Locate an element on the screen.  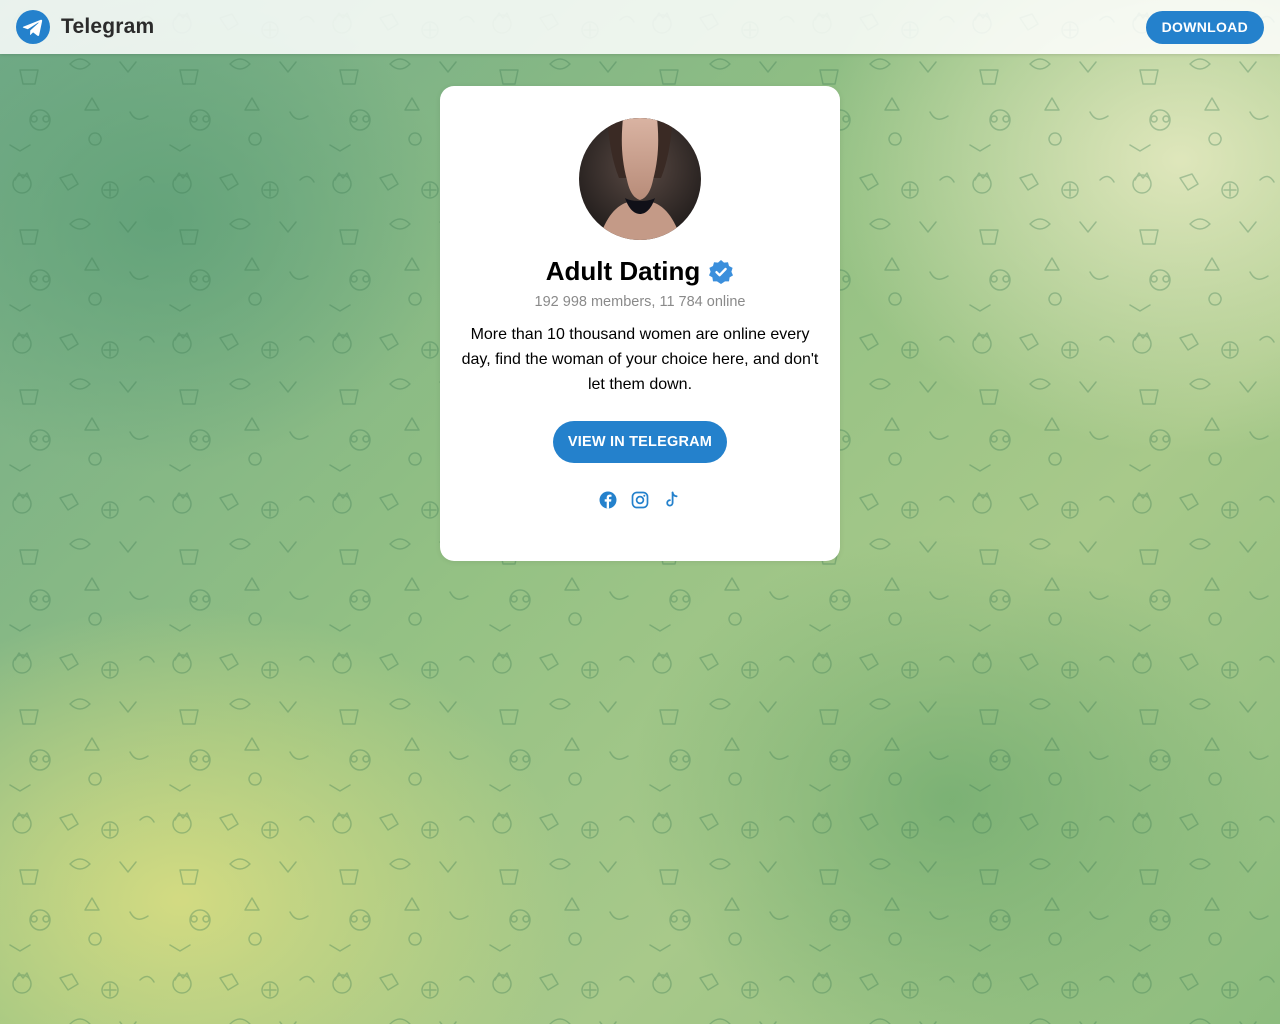
telegram-logo: Telegram is located at coordinates (85, 27).